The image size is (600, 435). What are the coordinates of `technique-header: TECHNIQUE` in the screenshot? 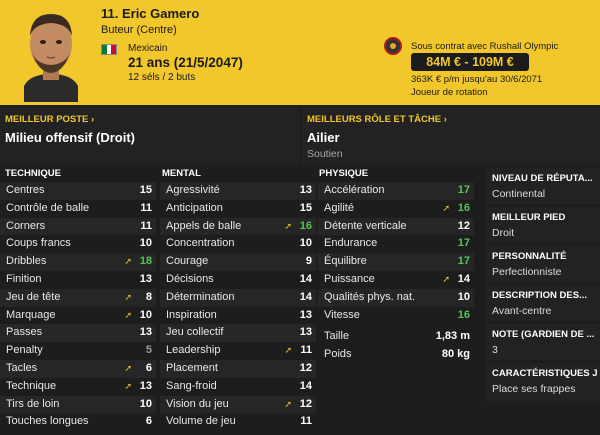 It's located at (33, 173).